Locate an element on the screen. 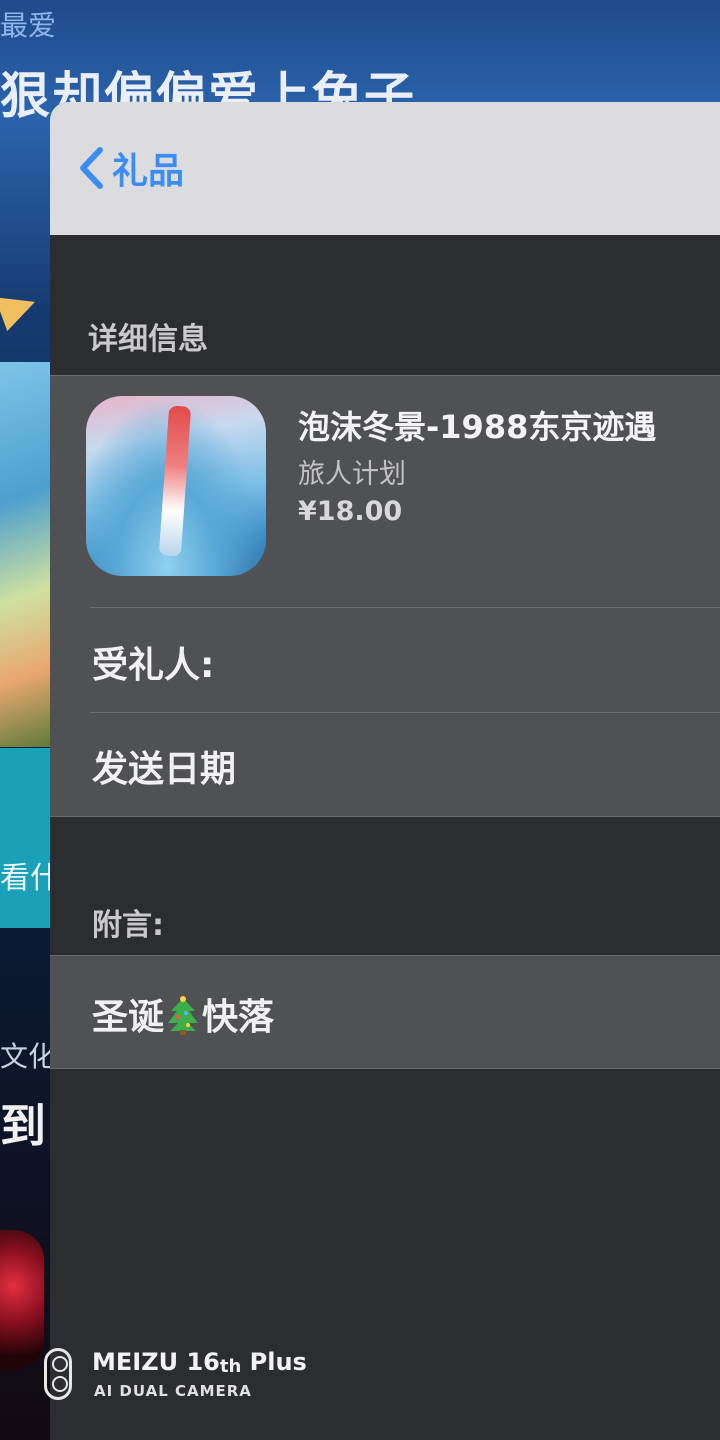  dual-camera-icon is located at coordinates (58, 1374).